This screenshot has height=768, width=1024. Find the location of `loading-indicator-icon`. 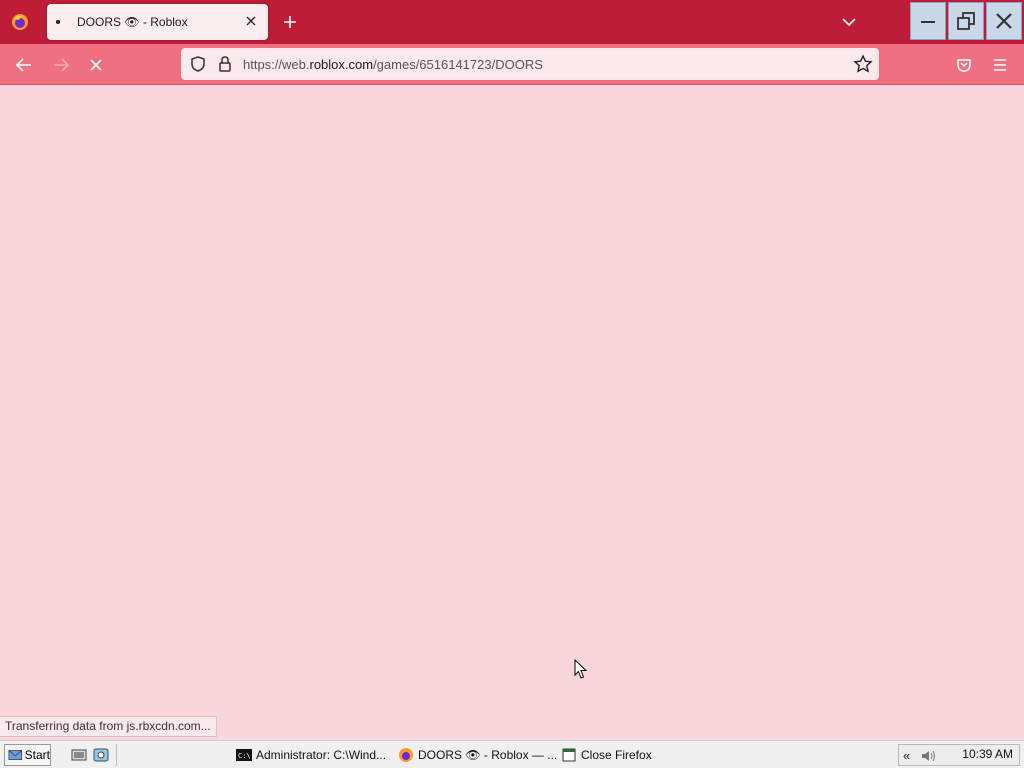

loading-indicator-icon is located at coordinates (58, 22).